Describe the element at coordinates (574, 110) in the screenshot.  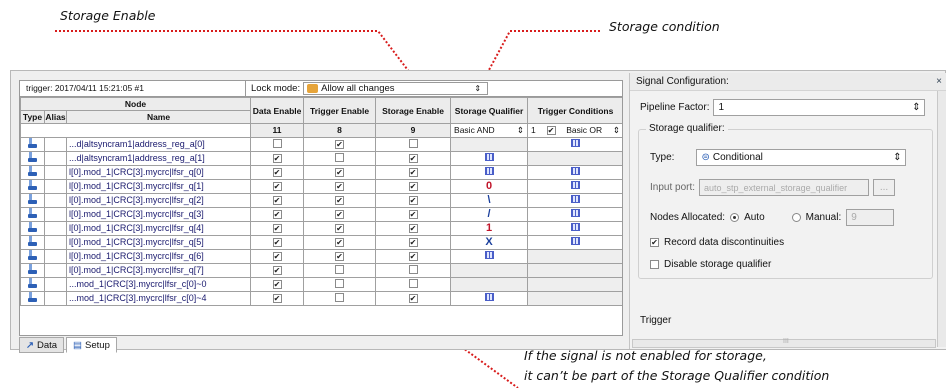
I see `trigger-conditions-header: Trigger Conditions` at that location.